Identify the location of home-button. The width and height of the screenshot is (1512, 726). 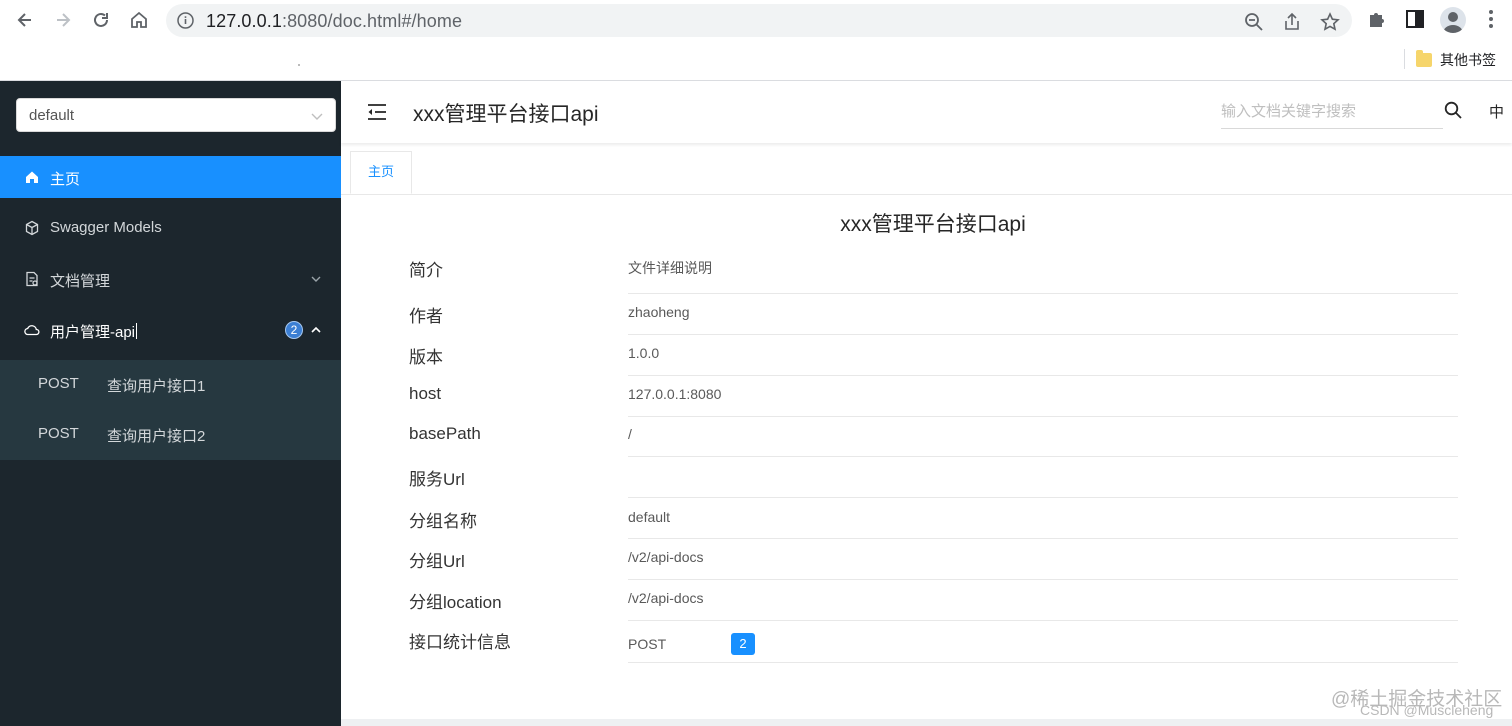
(139, 20).